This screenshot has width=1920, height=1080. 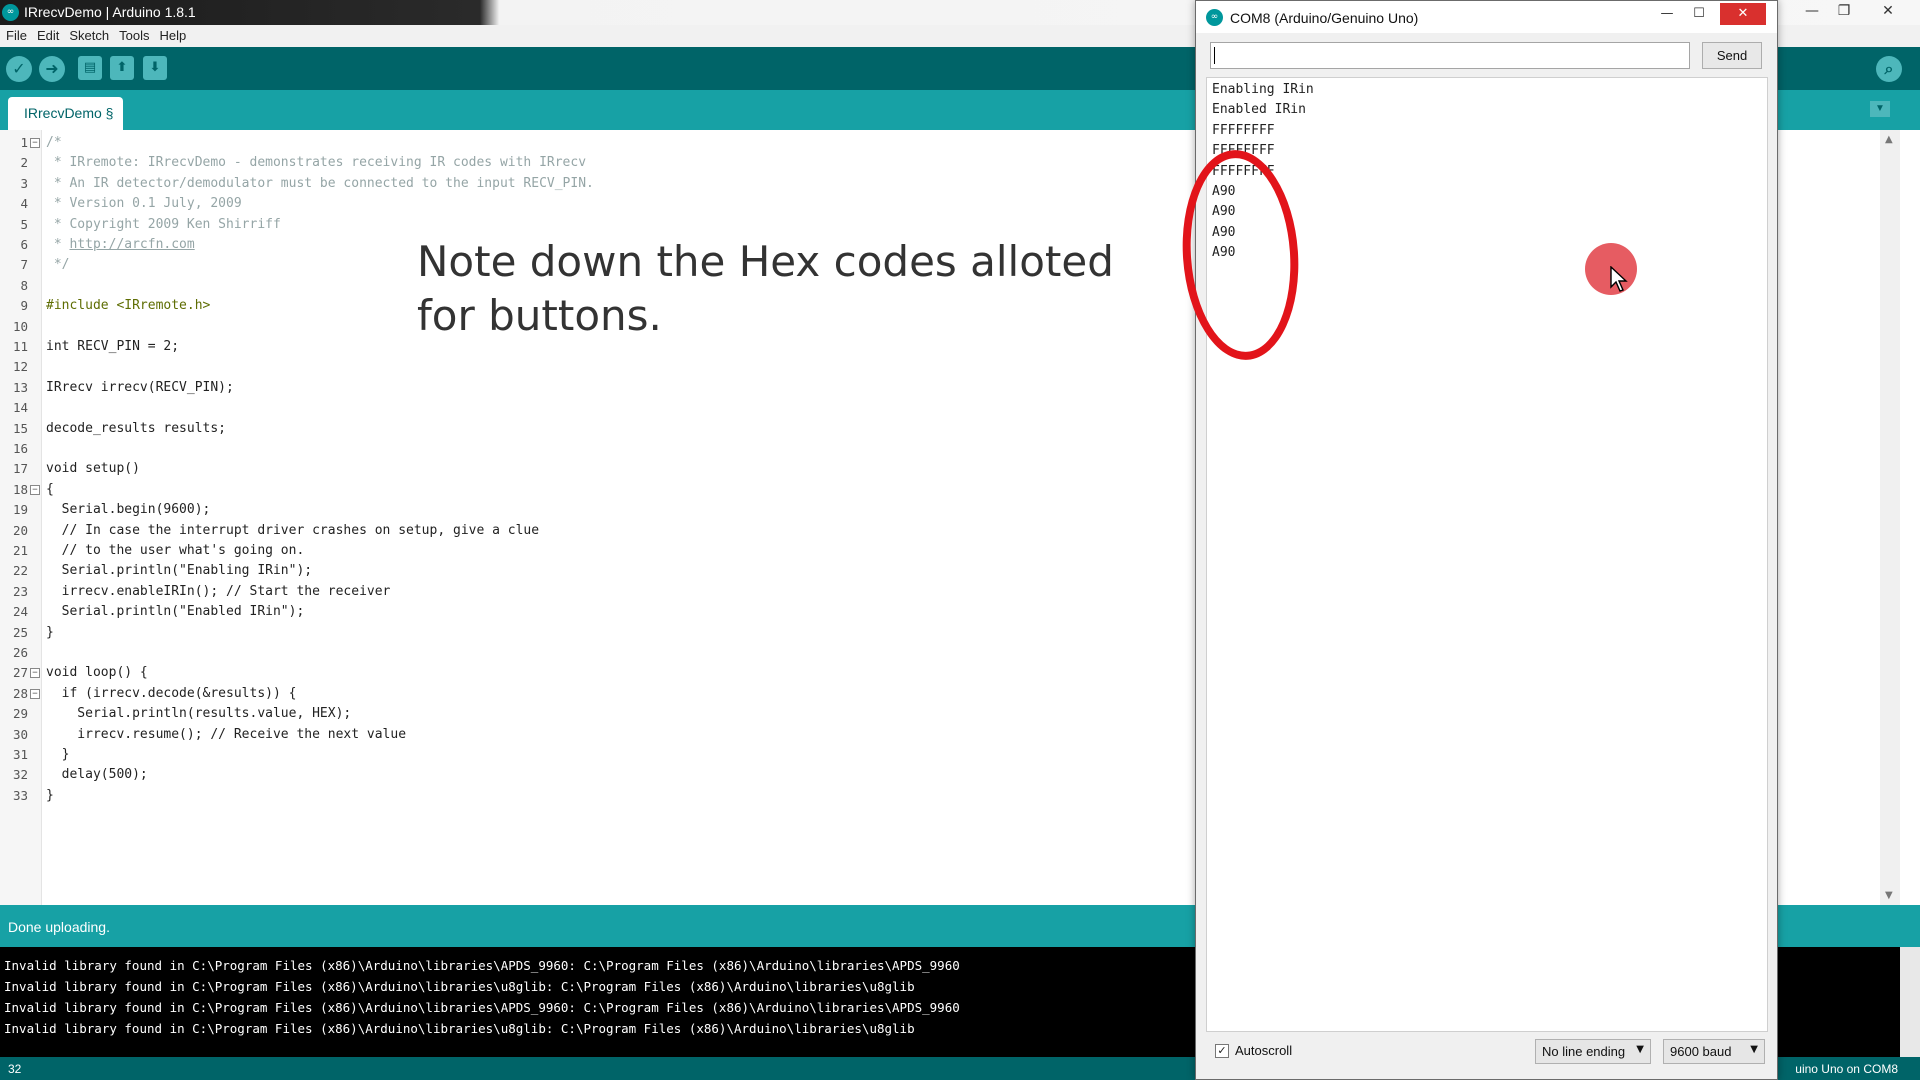 What do you see at coordinates (20, 754) in the screenshot?
I see `line-number: 31` at bounding box center [20, 754].